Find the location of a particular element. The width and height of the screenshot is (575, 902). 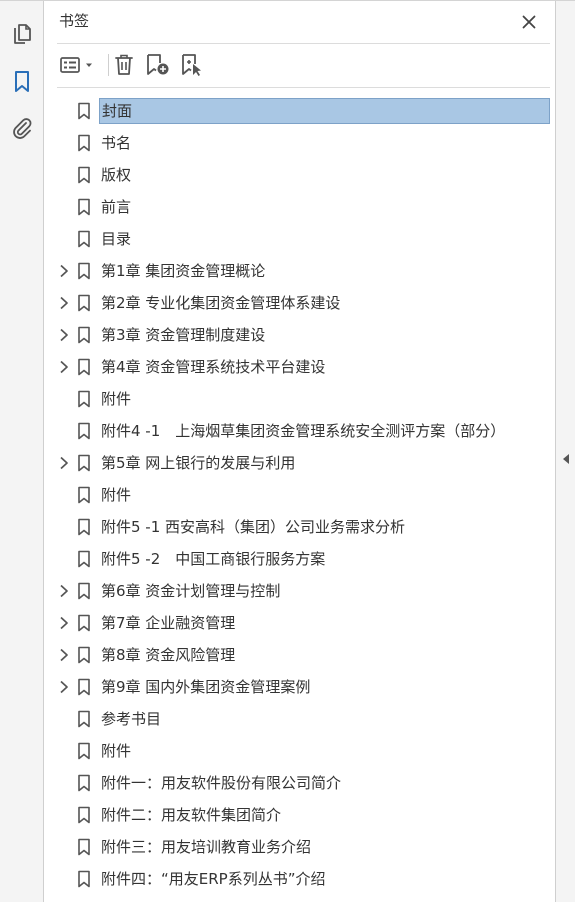

bookmark-label: 第9章 国内外集团资金管理案例 is located at coordinates (206, 687).